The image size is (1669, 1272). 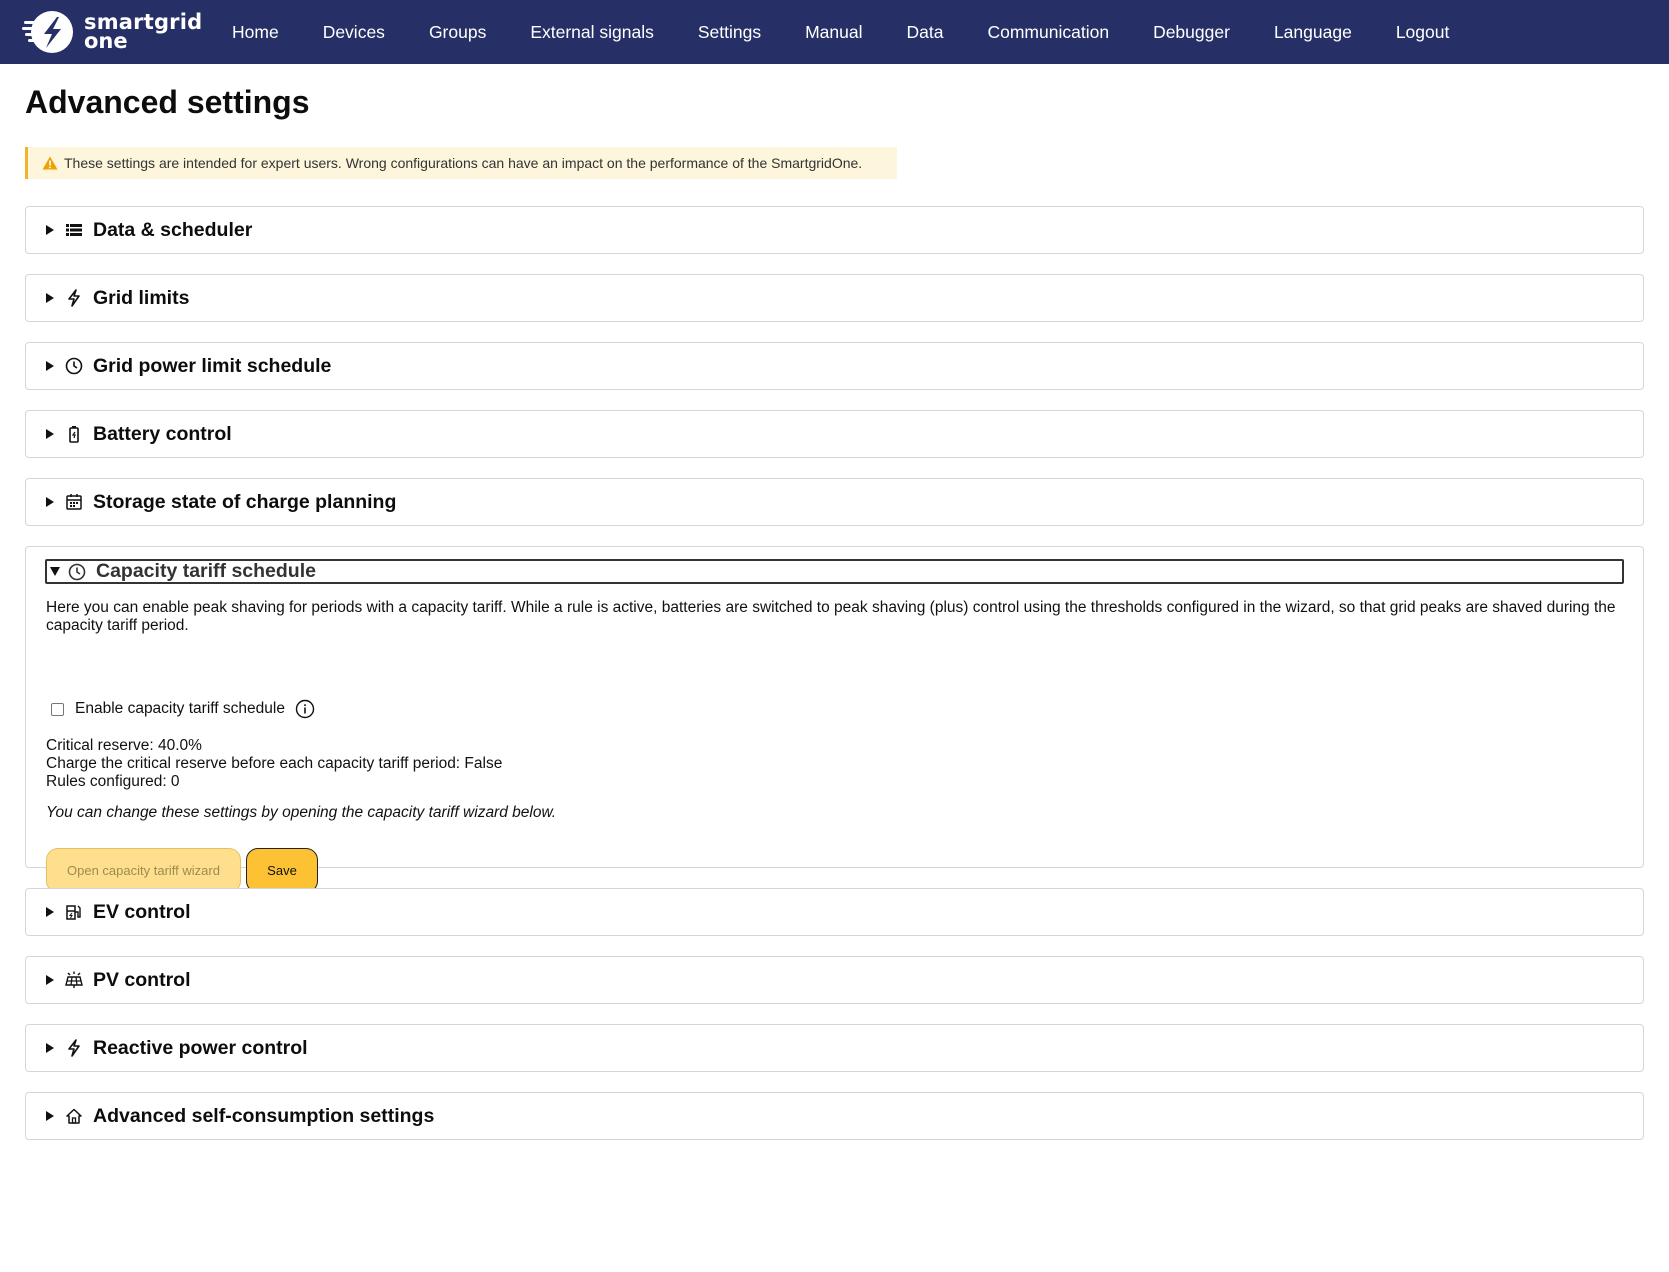 I want to click on logo-line2: one, so click(x=106, y=41).